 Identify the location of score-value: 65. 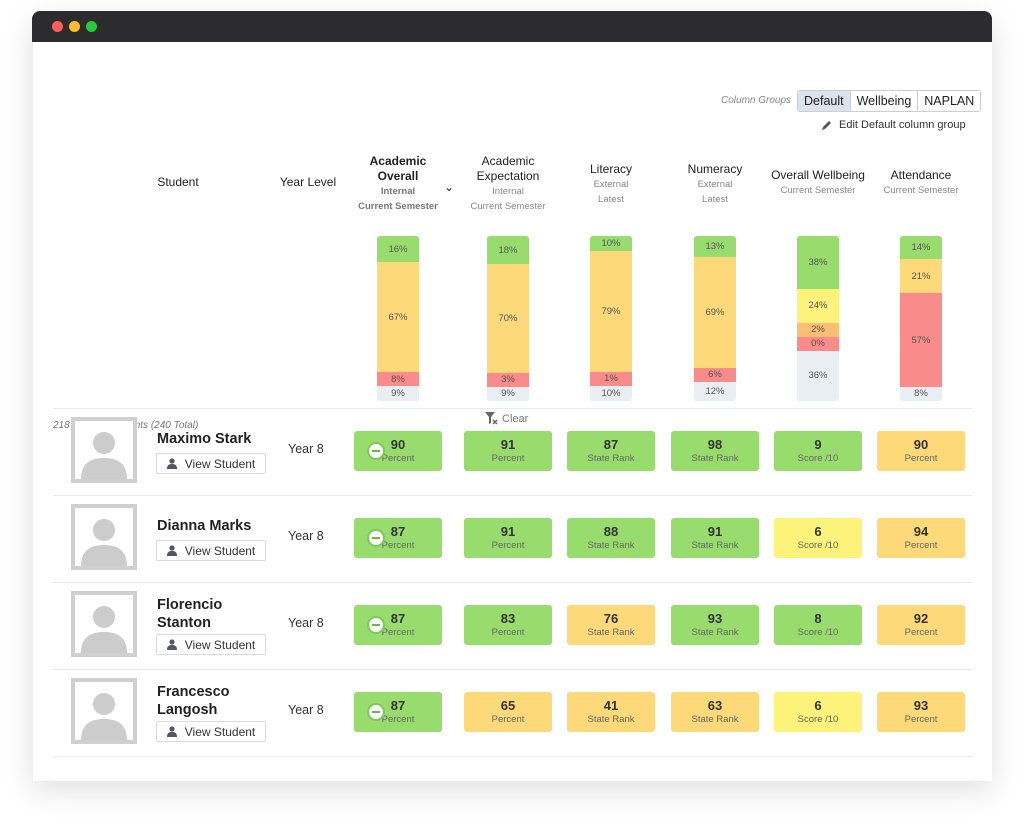
(508, 705).